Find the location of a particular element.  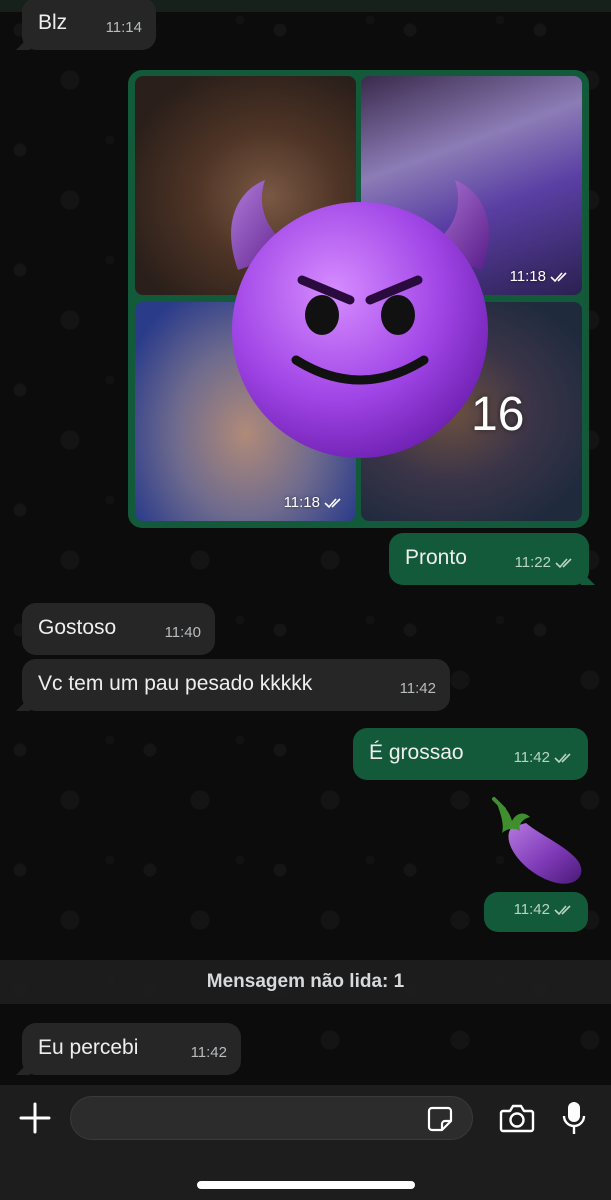

message-outgoing: Pronto 11:22 is located at coordinates (489, 559).